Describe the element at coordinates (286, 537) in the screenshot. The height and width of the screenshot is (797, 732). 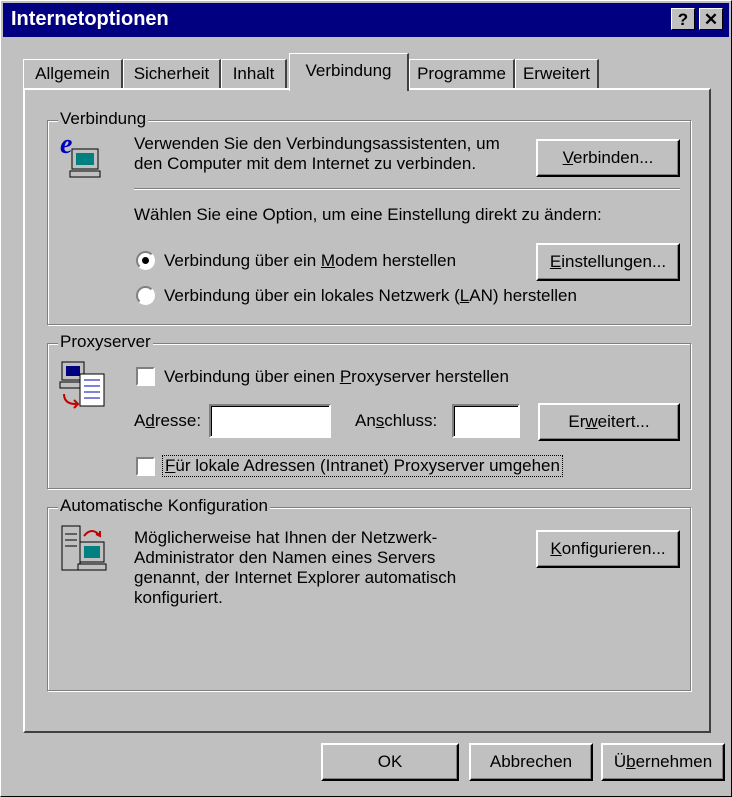
I see `auto-config-line1: Möglicherweise hat Ihnen der Netzwerk-` at that location.